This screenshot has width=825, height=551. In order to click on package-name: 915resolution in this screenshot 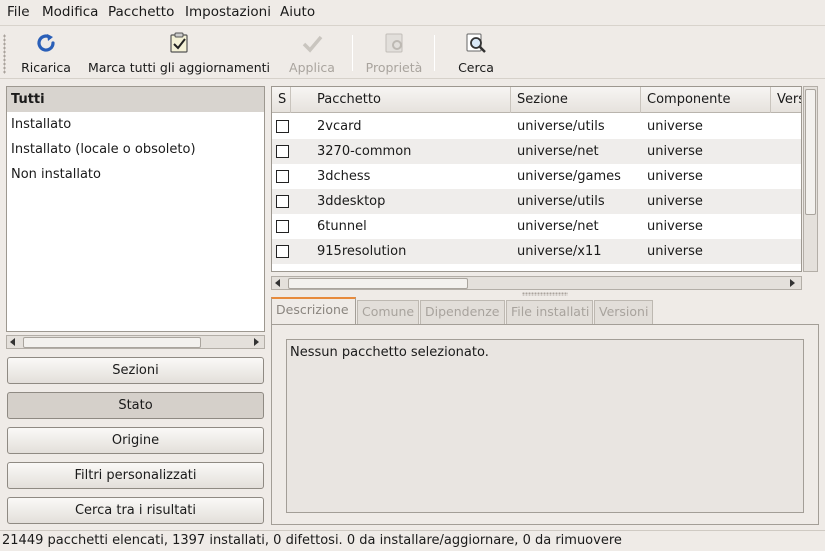, I will do `click(362, 251)`.